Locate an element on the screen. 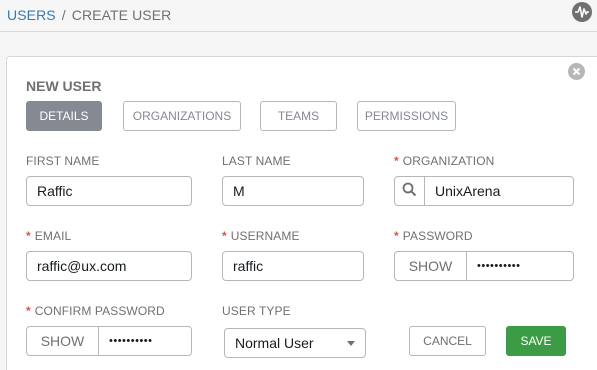  tab-organizations: ORGANIZATIONS is located at coordinates (182, 116).